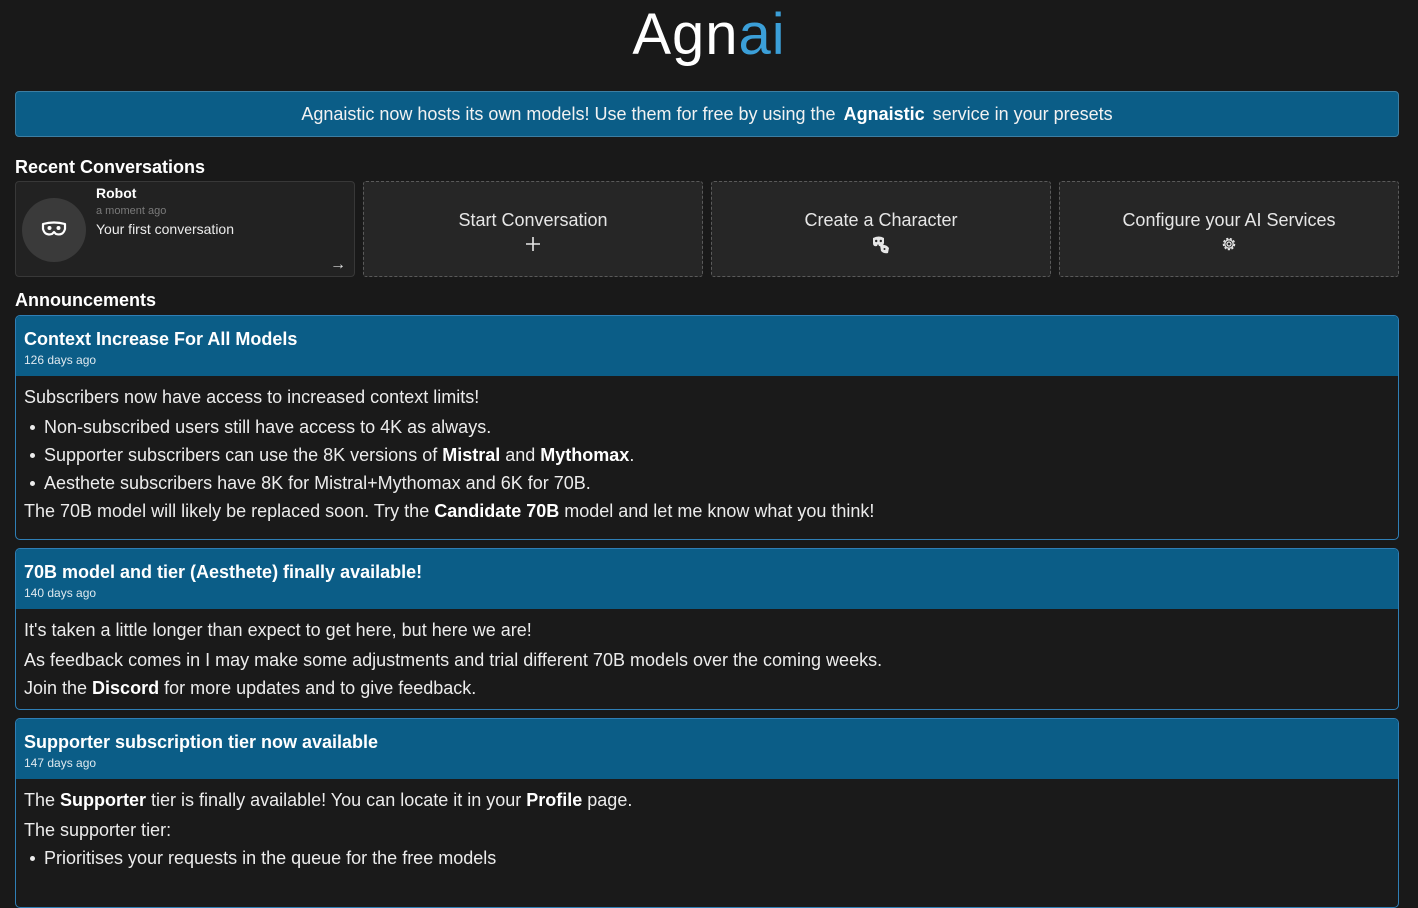  Describe the element at coordinates (161, 339) in the screenshot. I see `announcement-title: Context Increase For All Models` at that location.